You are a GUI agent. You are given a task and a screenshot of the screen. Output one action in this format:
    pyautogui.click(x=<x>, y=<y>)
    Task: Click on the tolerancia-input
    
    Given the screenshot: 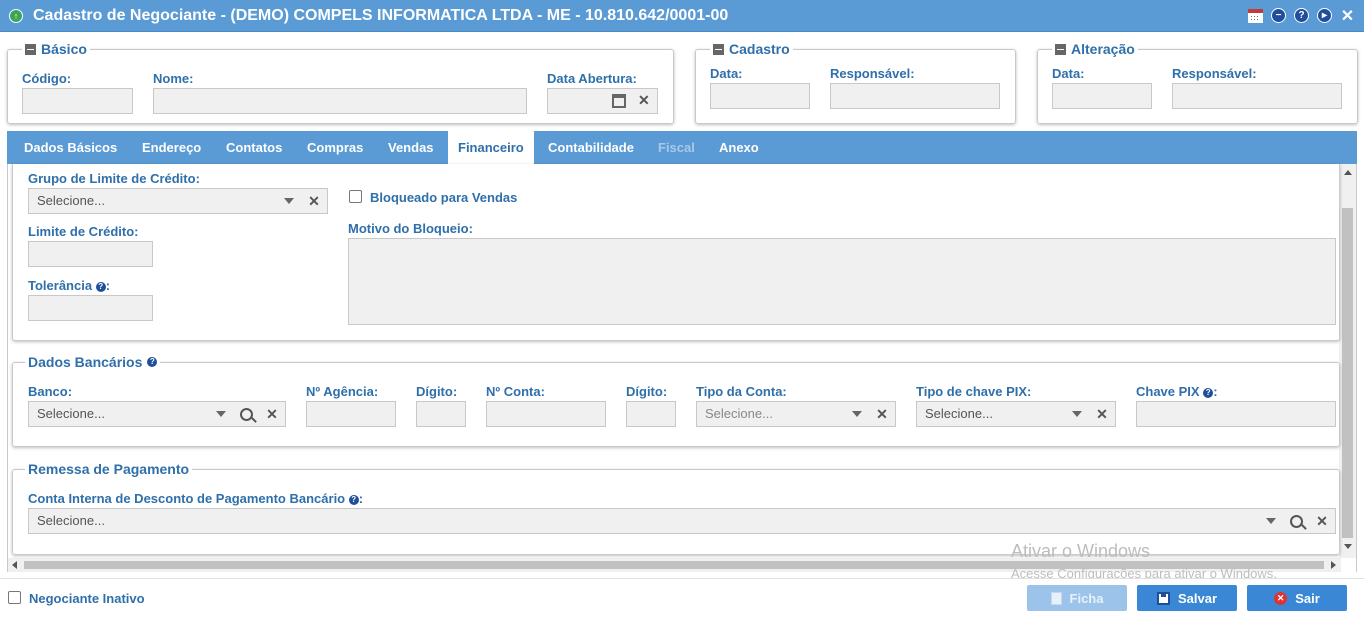 What is the action you would take?
    pyautogui.click(x=90, y=308)
    